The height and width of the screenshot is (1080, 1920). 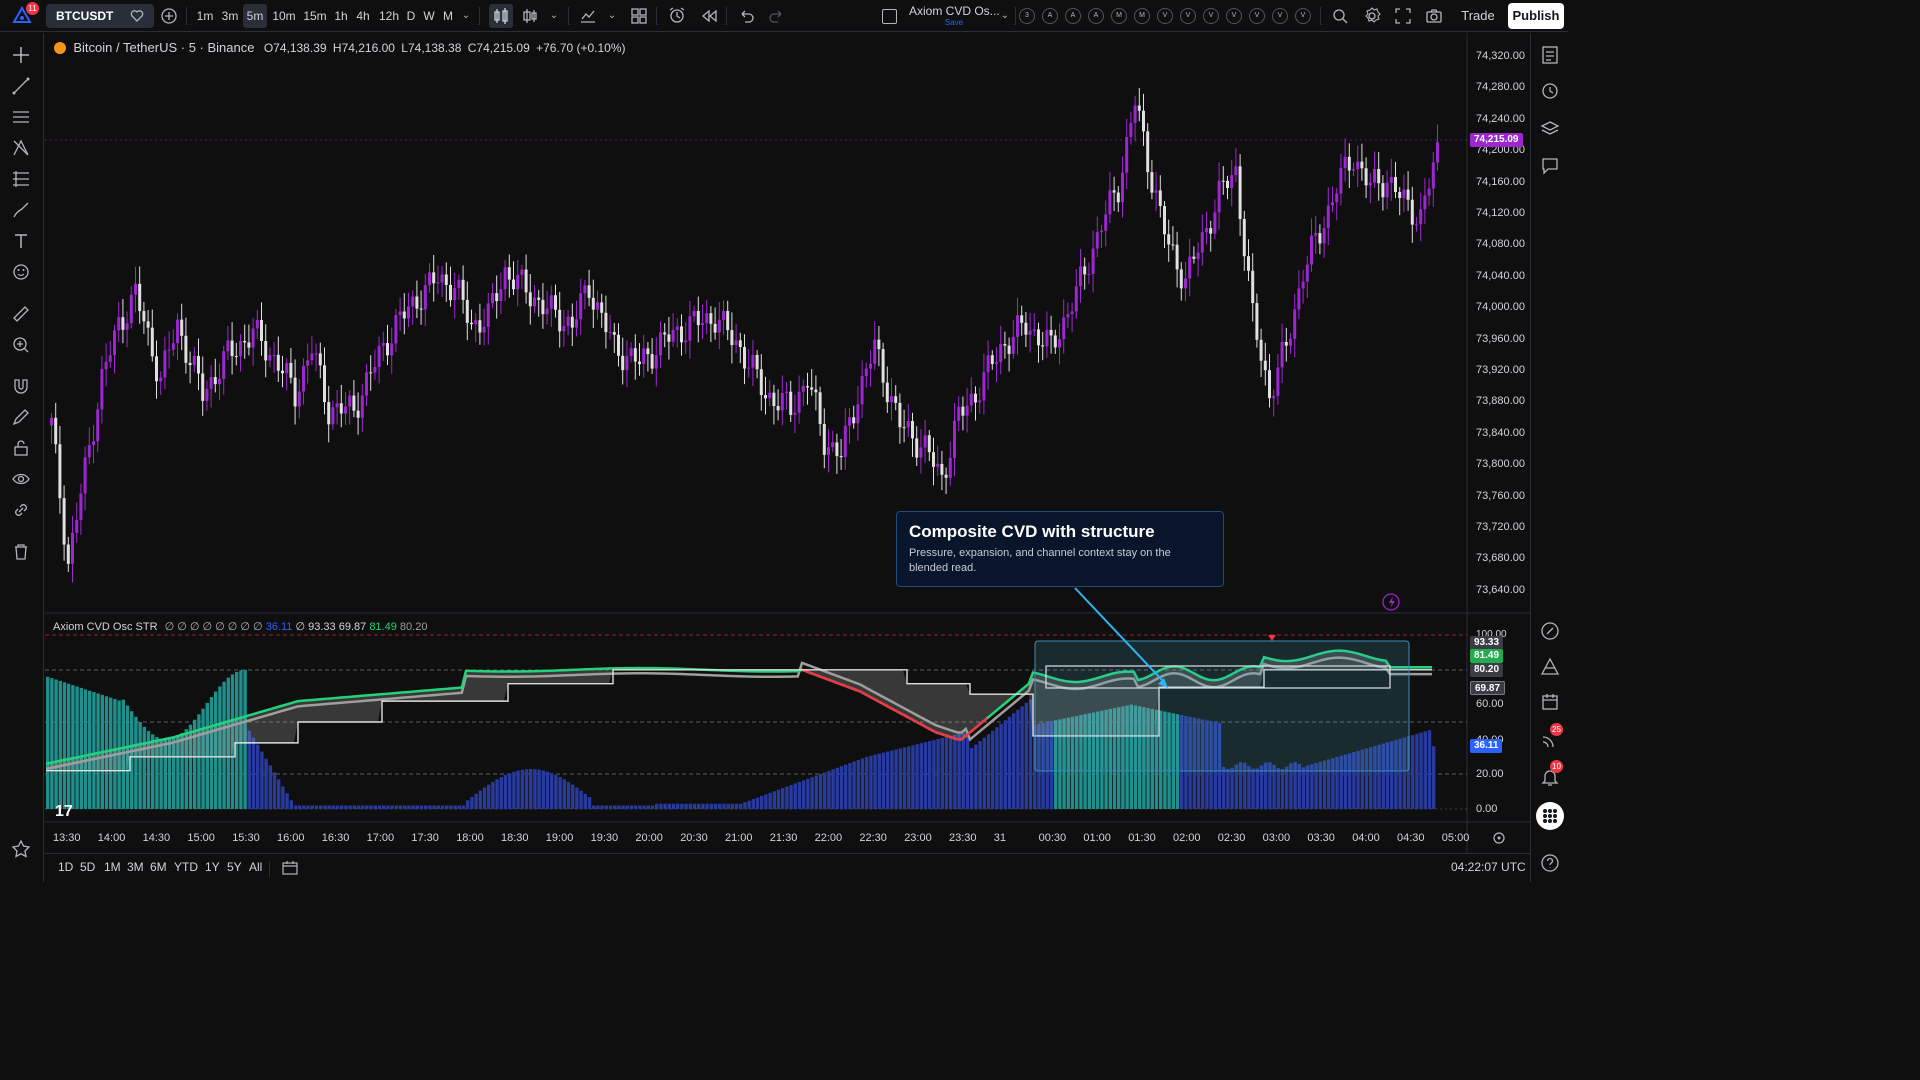 What do you see at coordinates (21, 417) in the screenshot?
I see `pencil-lock-icon` at bounding box center [21, 417].